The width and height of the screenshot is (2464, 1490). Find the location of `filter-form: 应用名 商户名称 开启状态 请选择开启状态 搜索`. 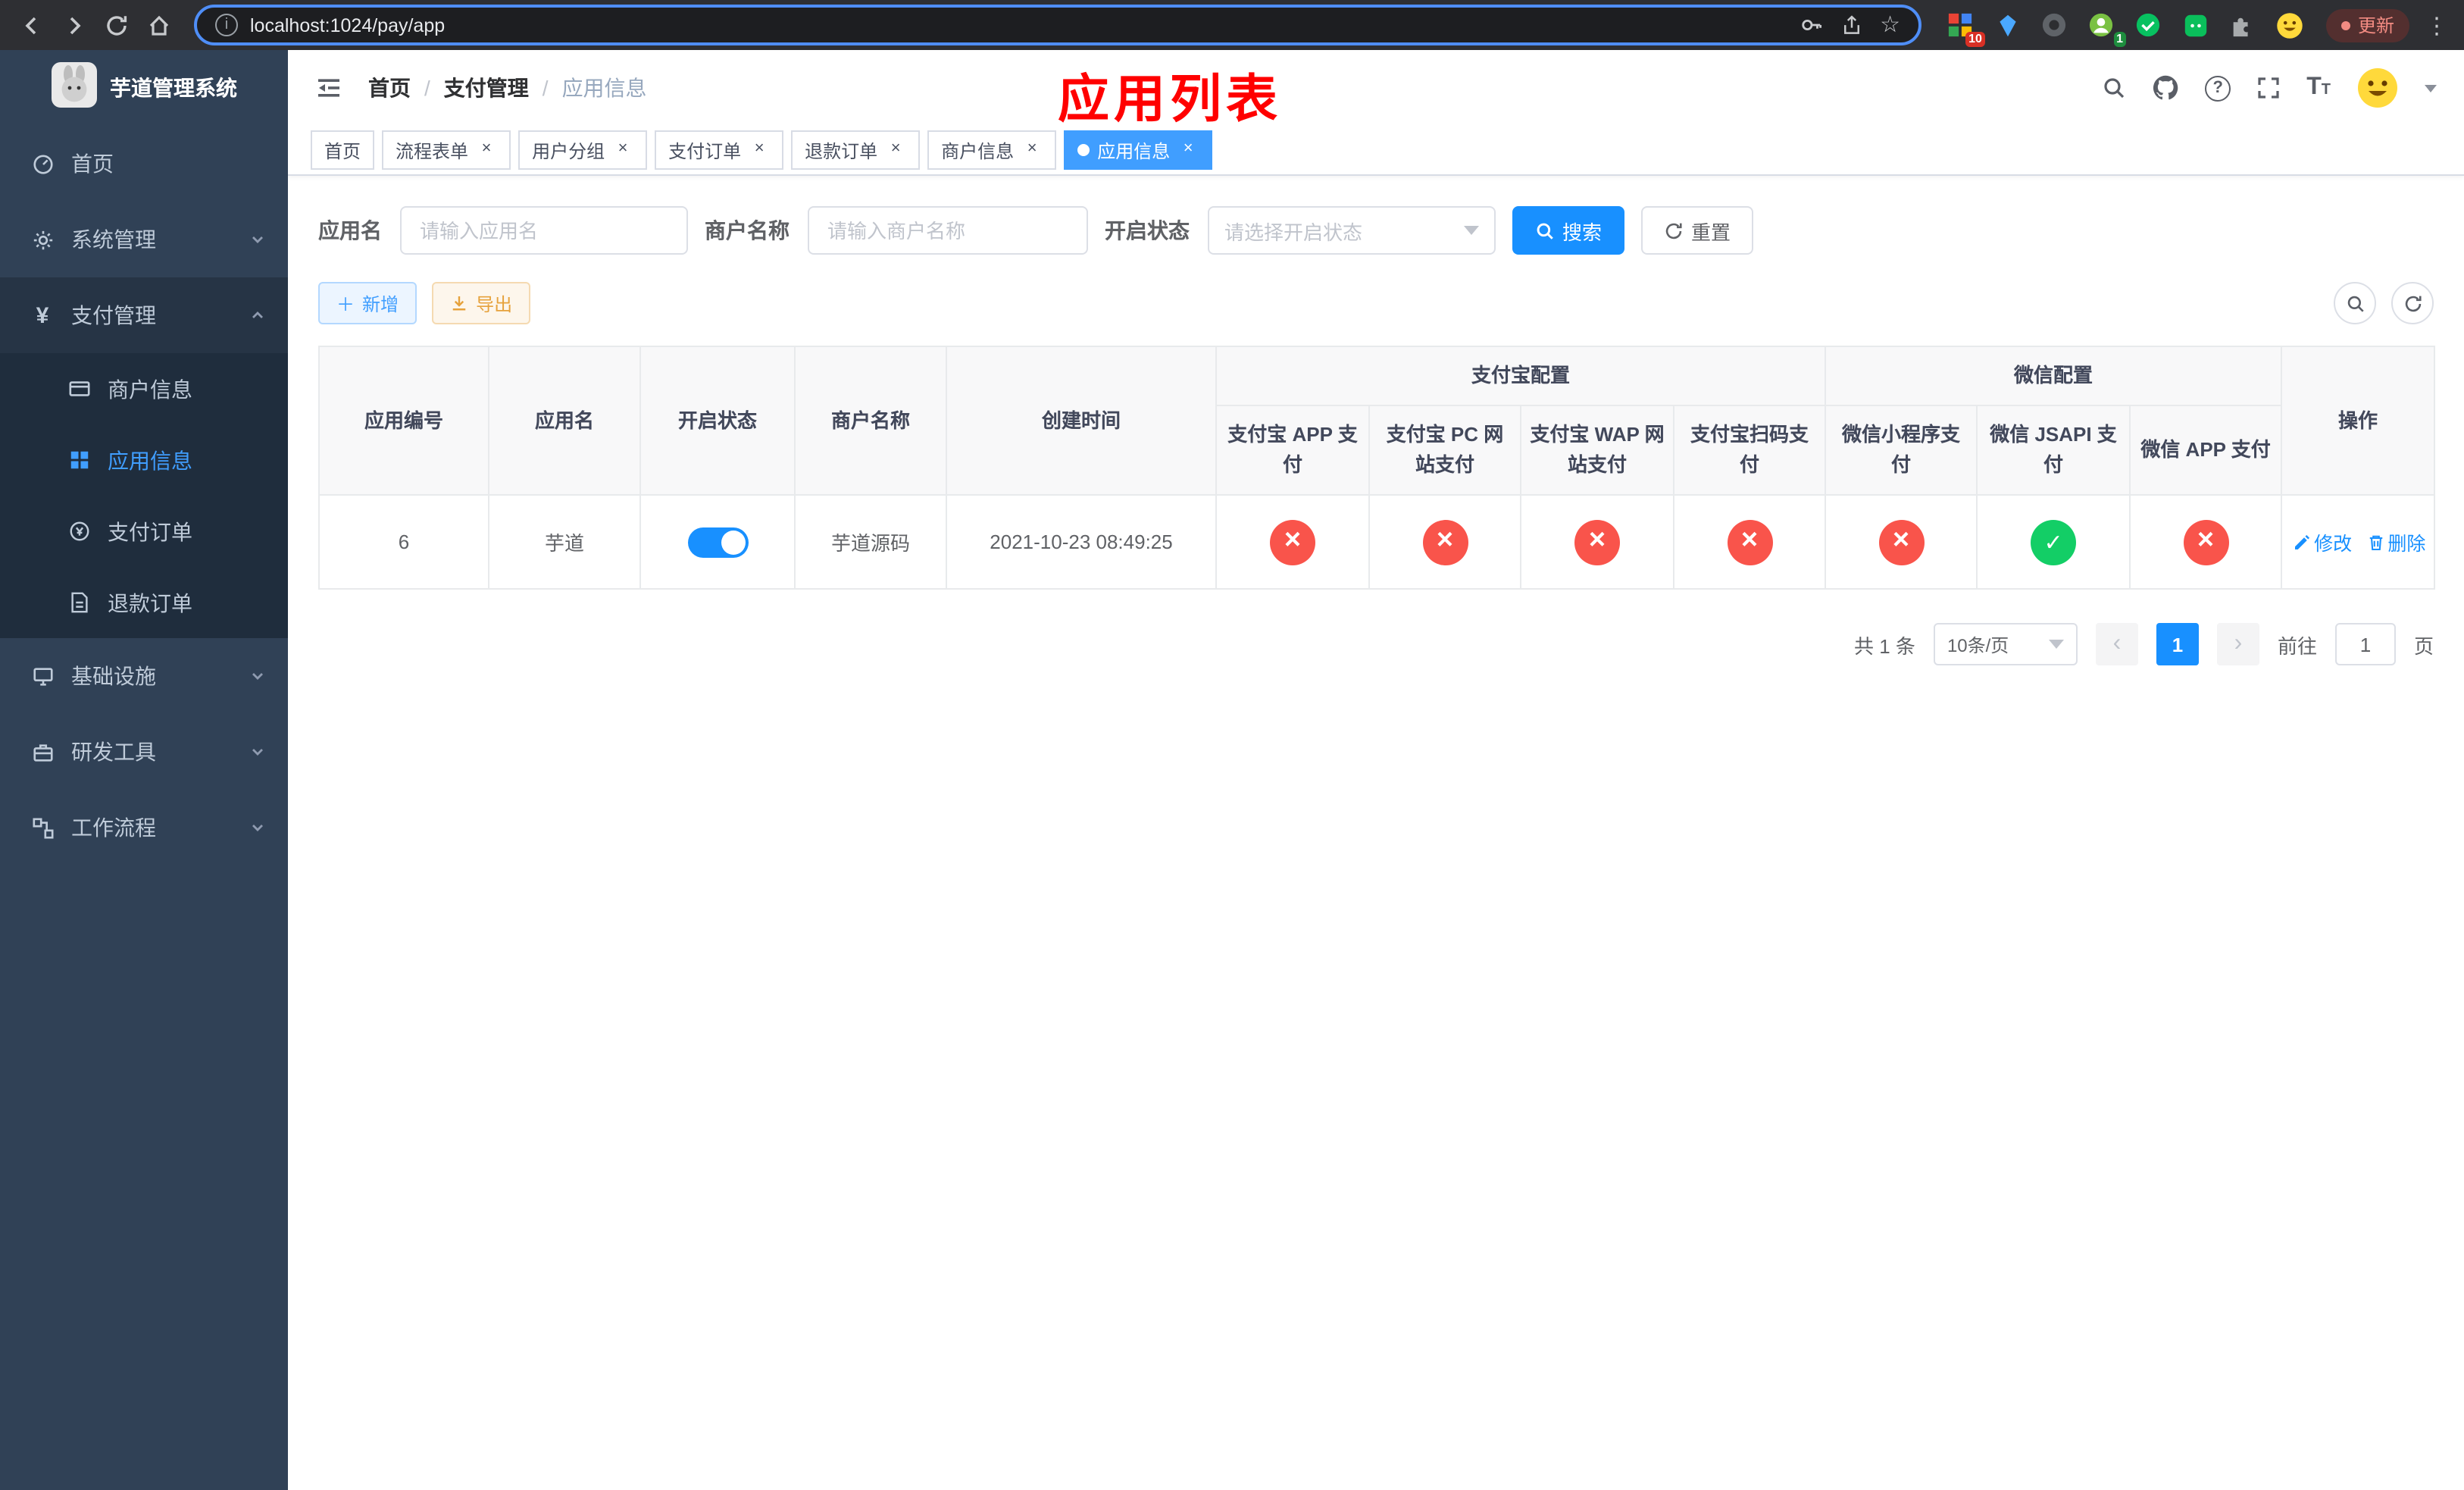

filter-form: 应用名 商户名称 开启状态 请选择开启状态 搜索 is located at coordinates (1376, 230).